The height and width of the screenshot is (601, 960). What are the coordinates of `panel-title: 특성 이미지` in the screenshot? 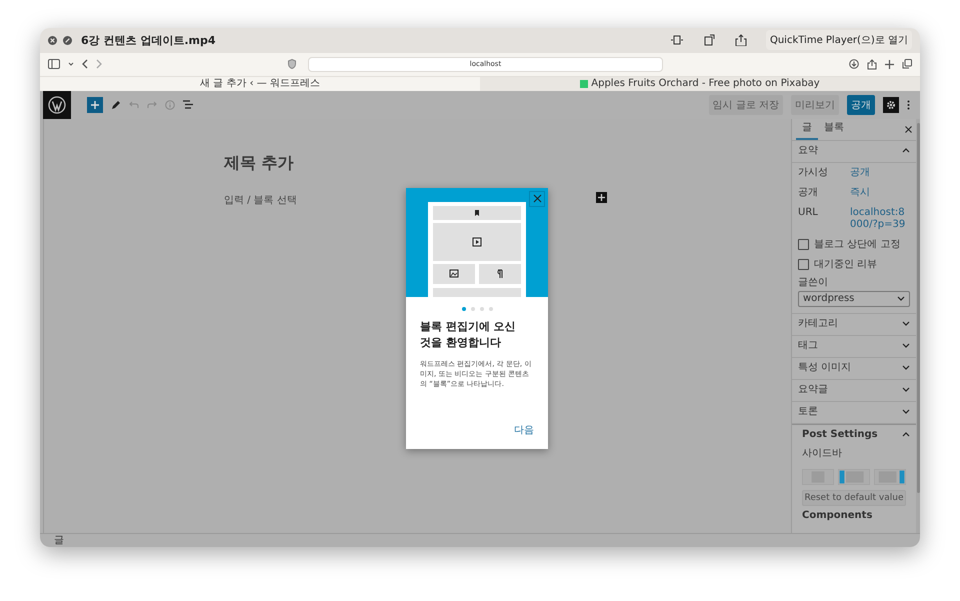 It's located at (825, 368).